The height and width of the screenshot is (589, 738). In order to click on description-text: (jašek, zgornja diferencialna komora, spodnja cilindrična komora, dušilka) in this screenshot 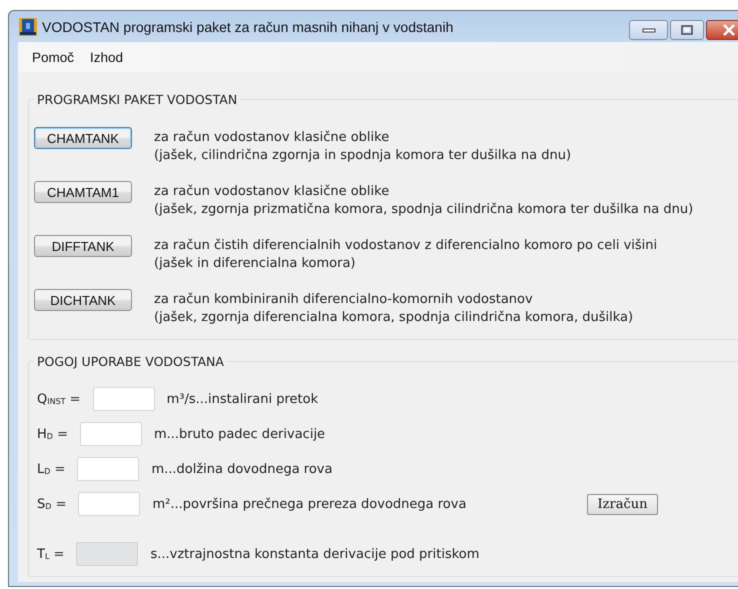, I will do `click(394, 318)`.